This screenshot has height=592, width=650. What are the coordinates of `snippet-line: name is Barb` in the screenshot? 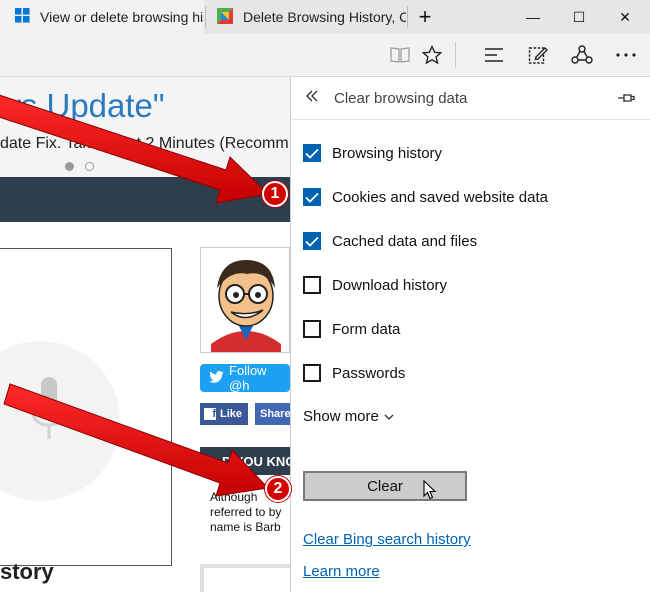 It's located at (245, 527).